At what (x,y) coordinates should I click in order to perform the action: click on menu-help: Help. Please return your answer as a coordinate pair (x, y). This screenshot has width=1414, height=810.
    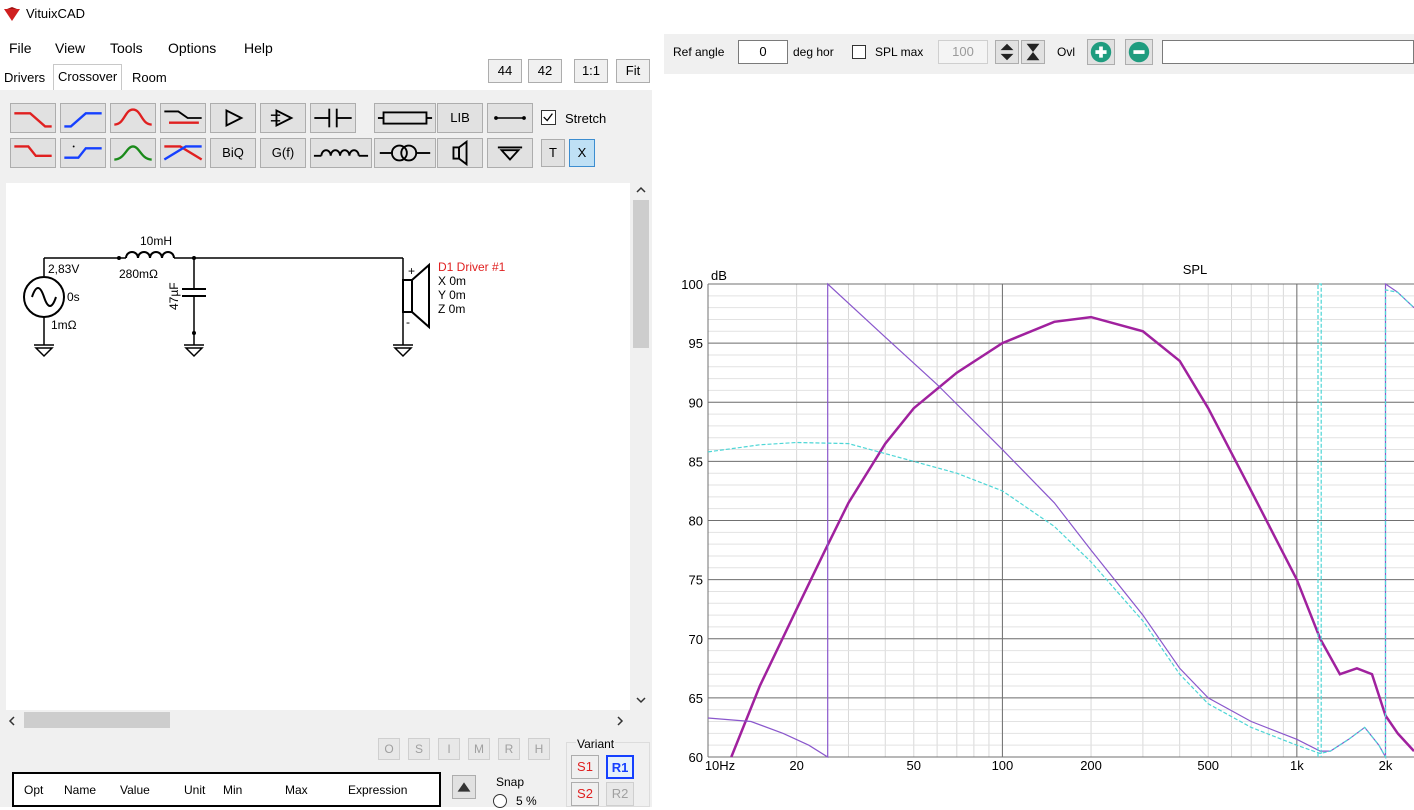
    Looking at the image, I should click on (258, 48).